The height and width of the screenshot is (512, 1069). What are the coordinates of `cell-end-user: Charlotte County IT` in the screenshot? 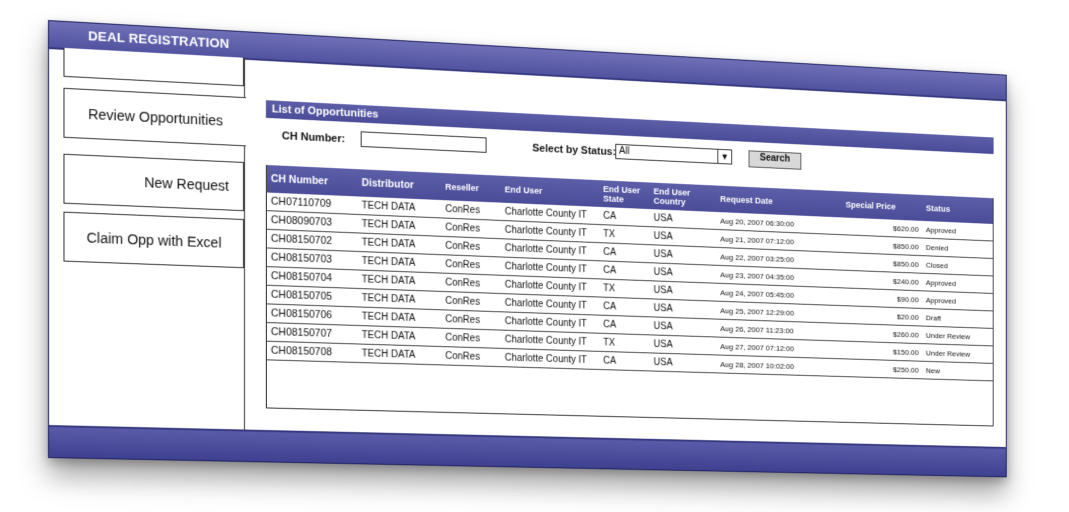 It's located at (550, 358).